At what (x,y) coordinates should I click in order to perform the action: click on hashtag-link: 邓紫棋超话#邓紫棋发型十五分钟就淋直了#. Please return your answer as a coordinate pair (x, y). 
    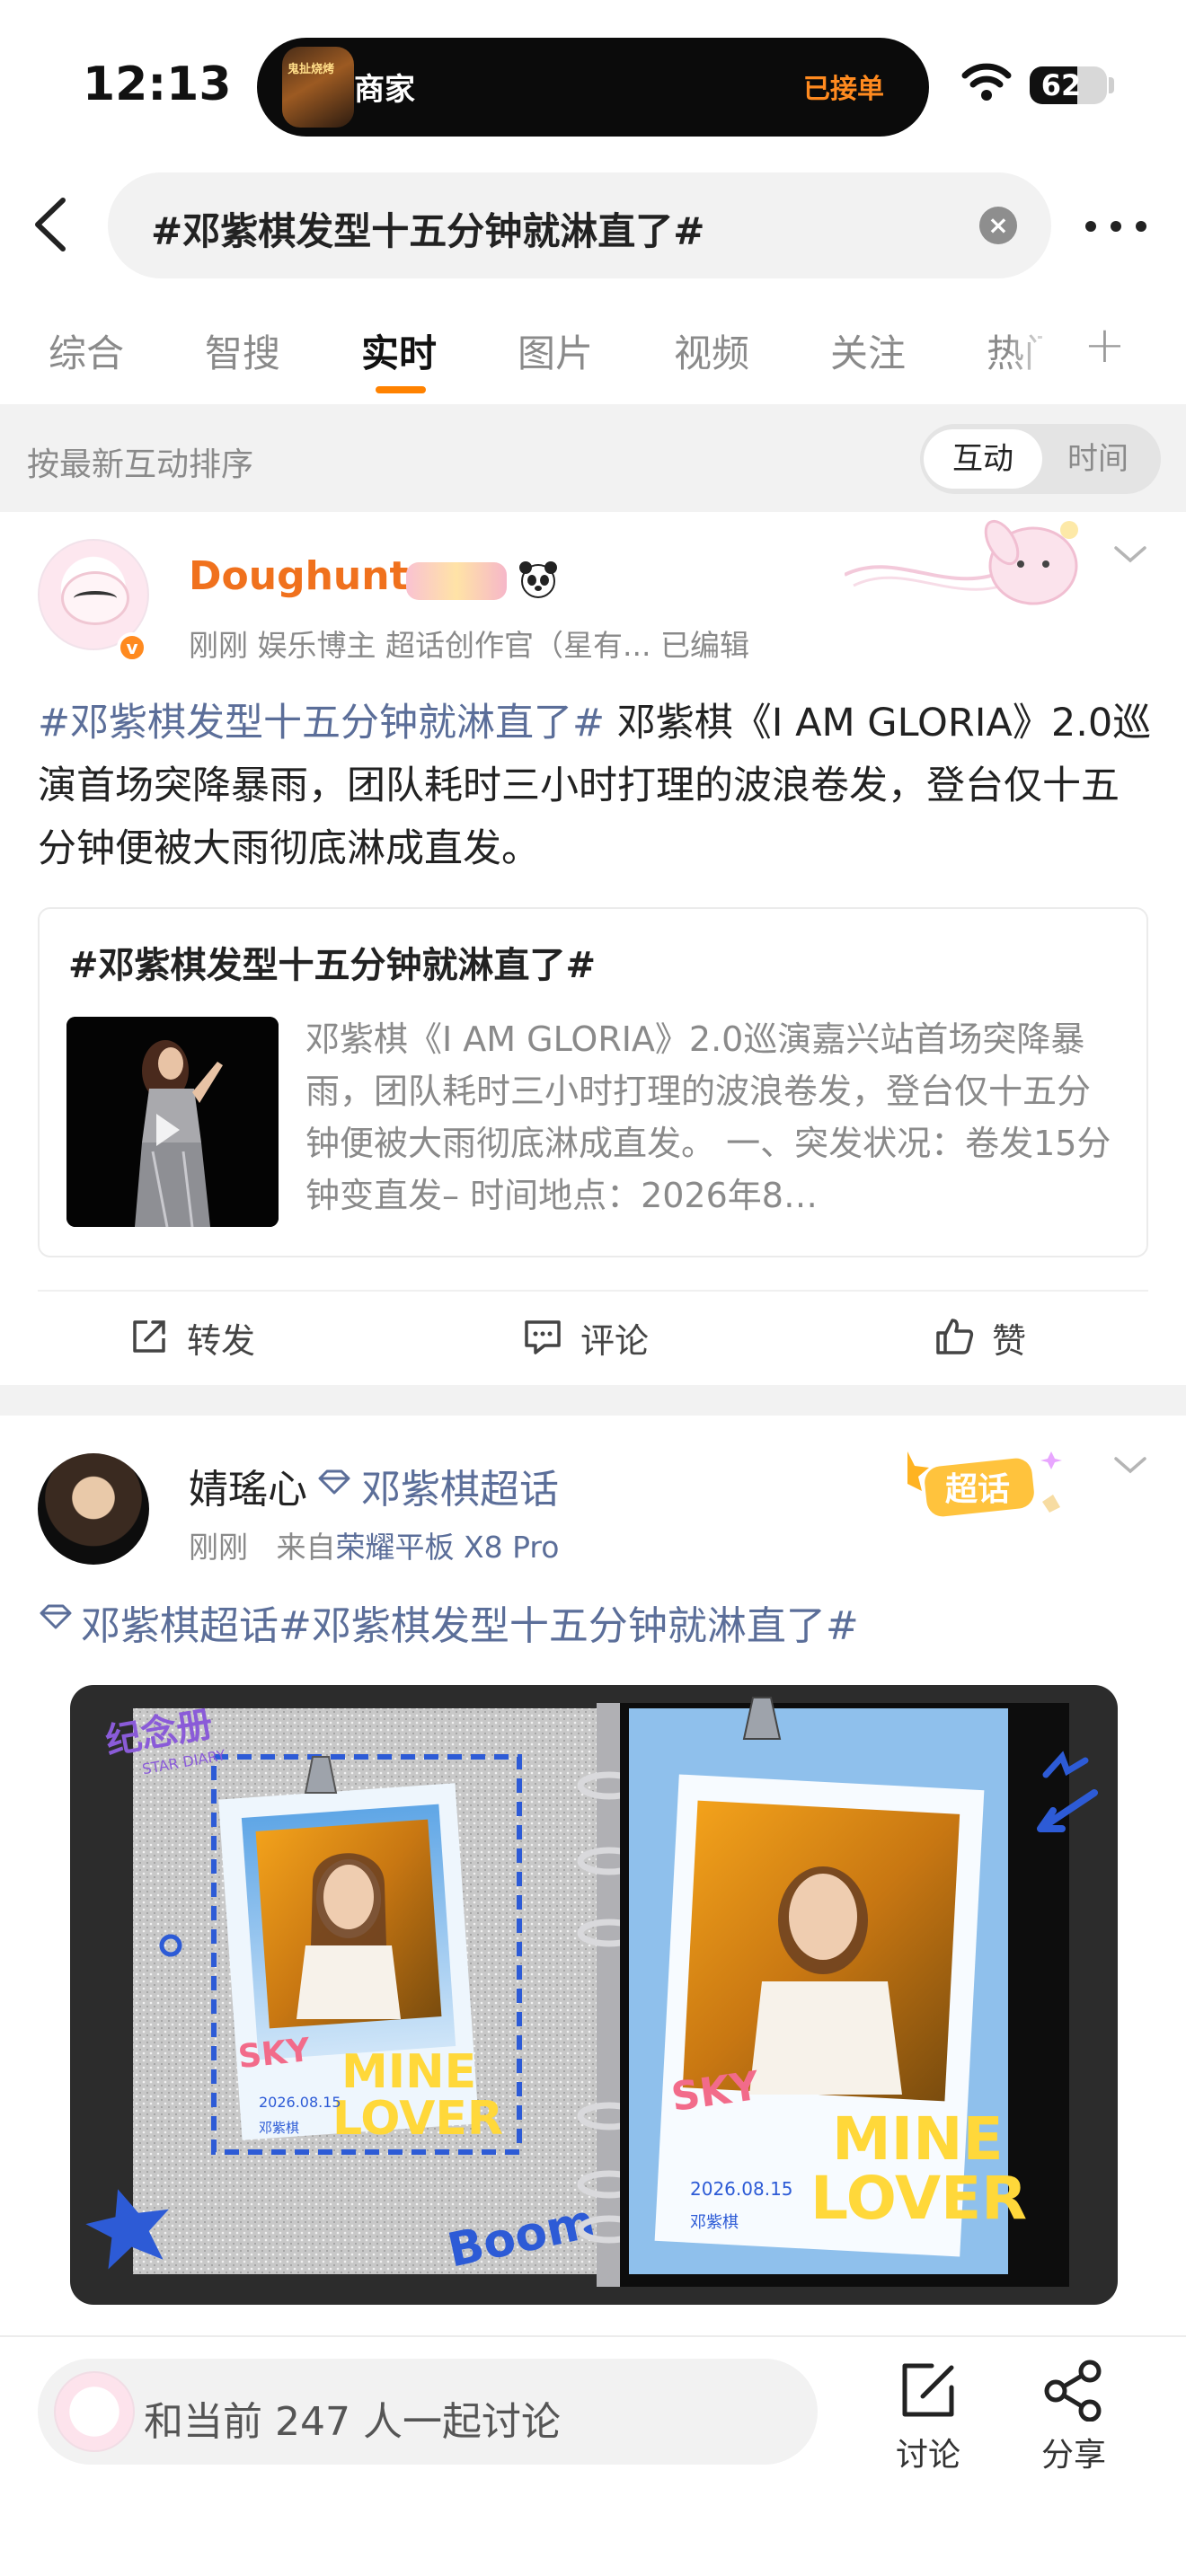
    Looking at the image, I should click on (470, 1622).